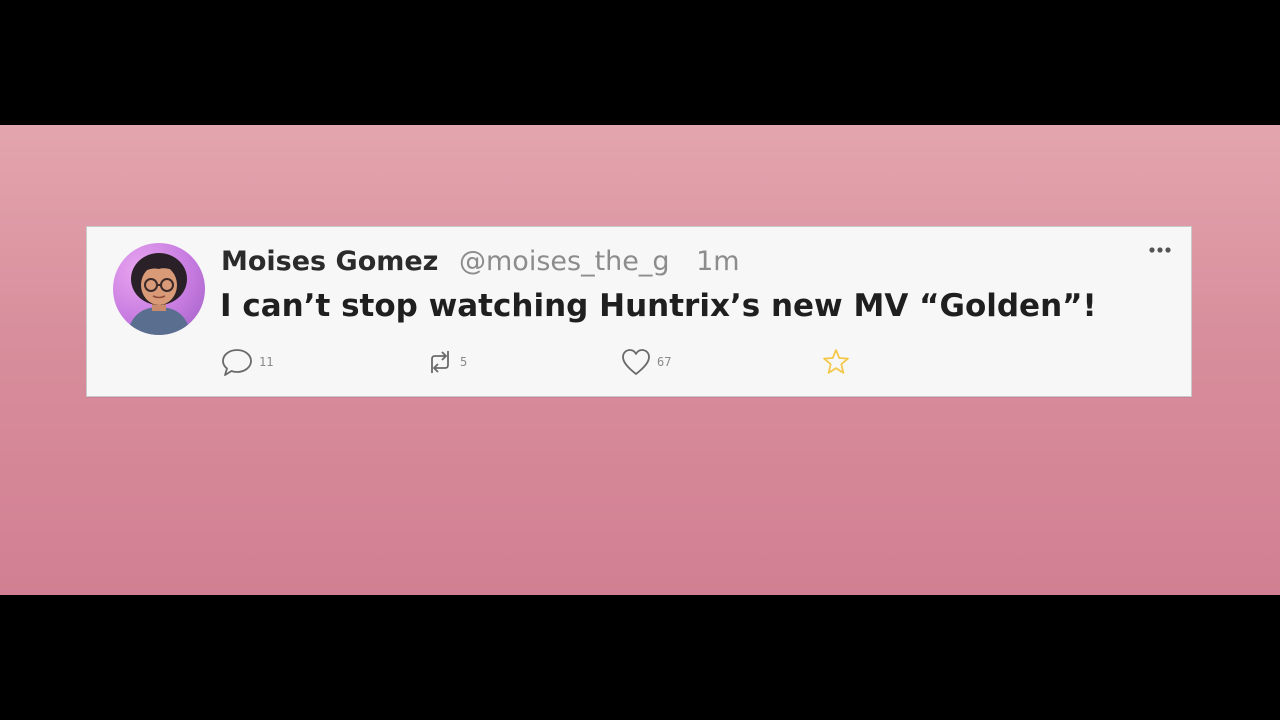  I want to click on user-handle: @moises_the_g, so click(564, 261).